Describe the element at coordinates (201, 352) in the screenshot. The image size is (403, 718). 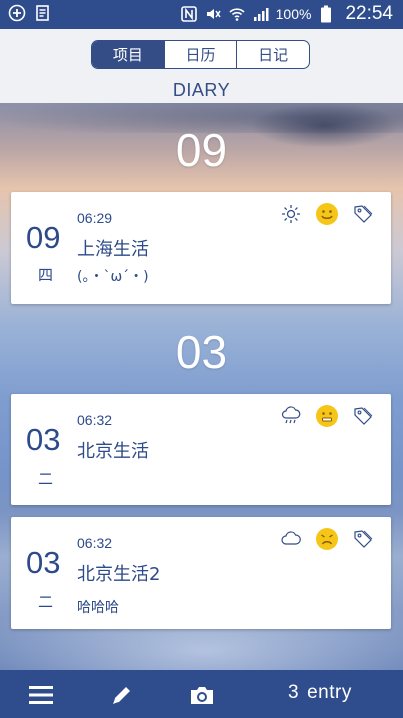
I see `month-header: 03` at that location.